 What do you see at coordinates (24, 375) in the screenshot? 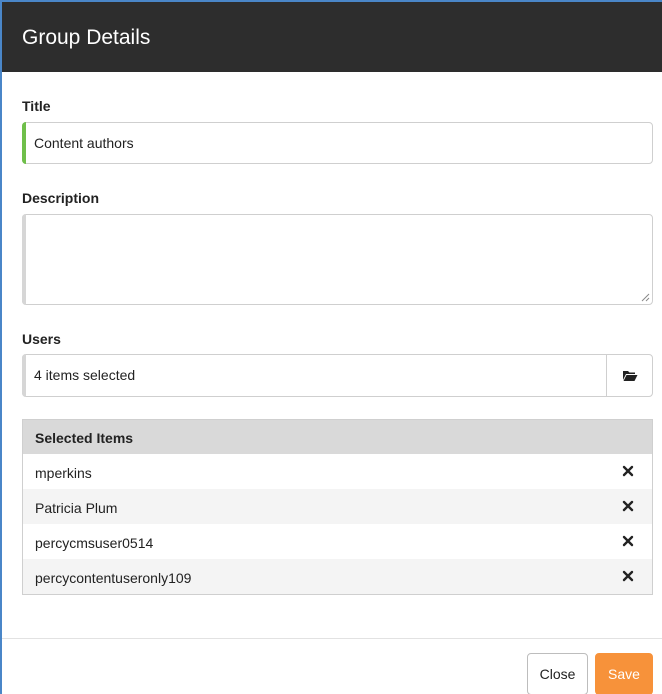
I see `users-indicator` at bounding box center [24, 375].